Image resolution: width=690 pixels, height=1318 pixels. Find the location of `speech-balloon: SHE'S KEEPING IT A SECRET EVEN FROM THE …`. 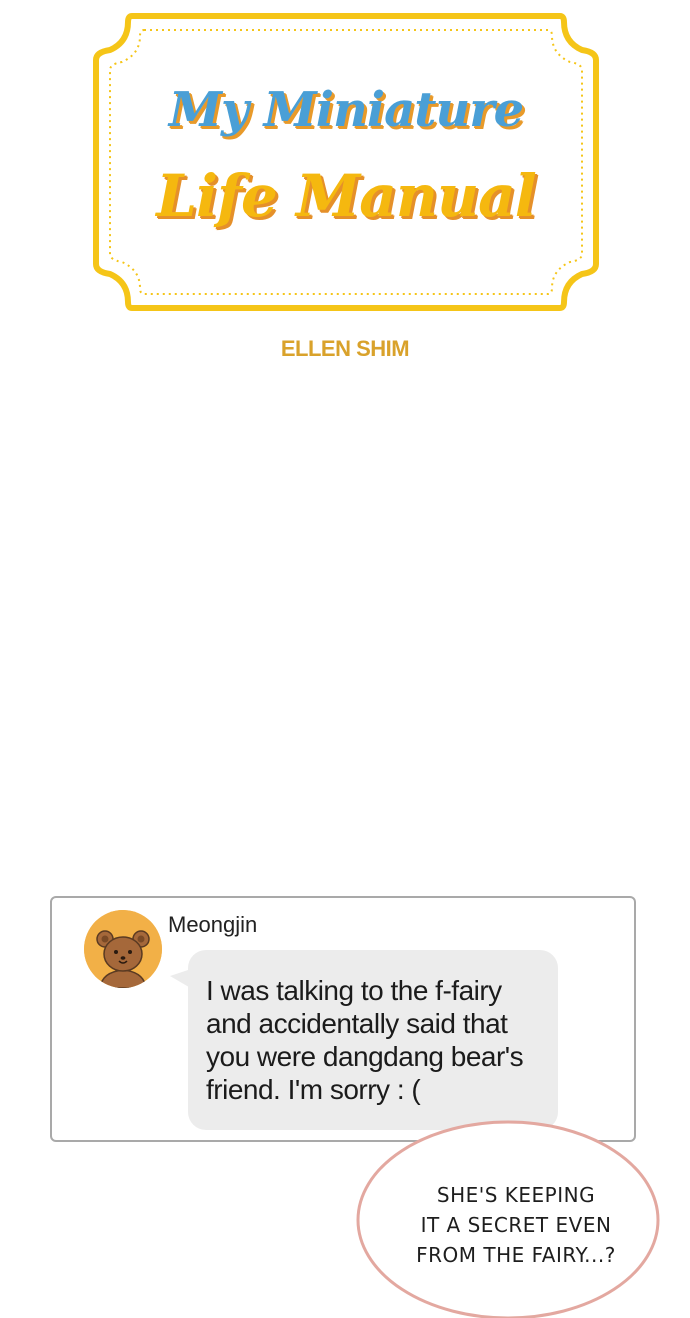

speech-balloon: SHE'S KEEPING IT A SECRET EVEN FROM THE … is located at coordinates (507, 1218).